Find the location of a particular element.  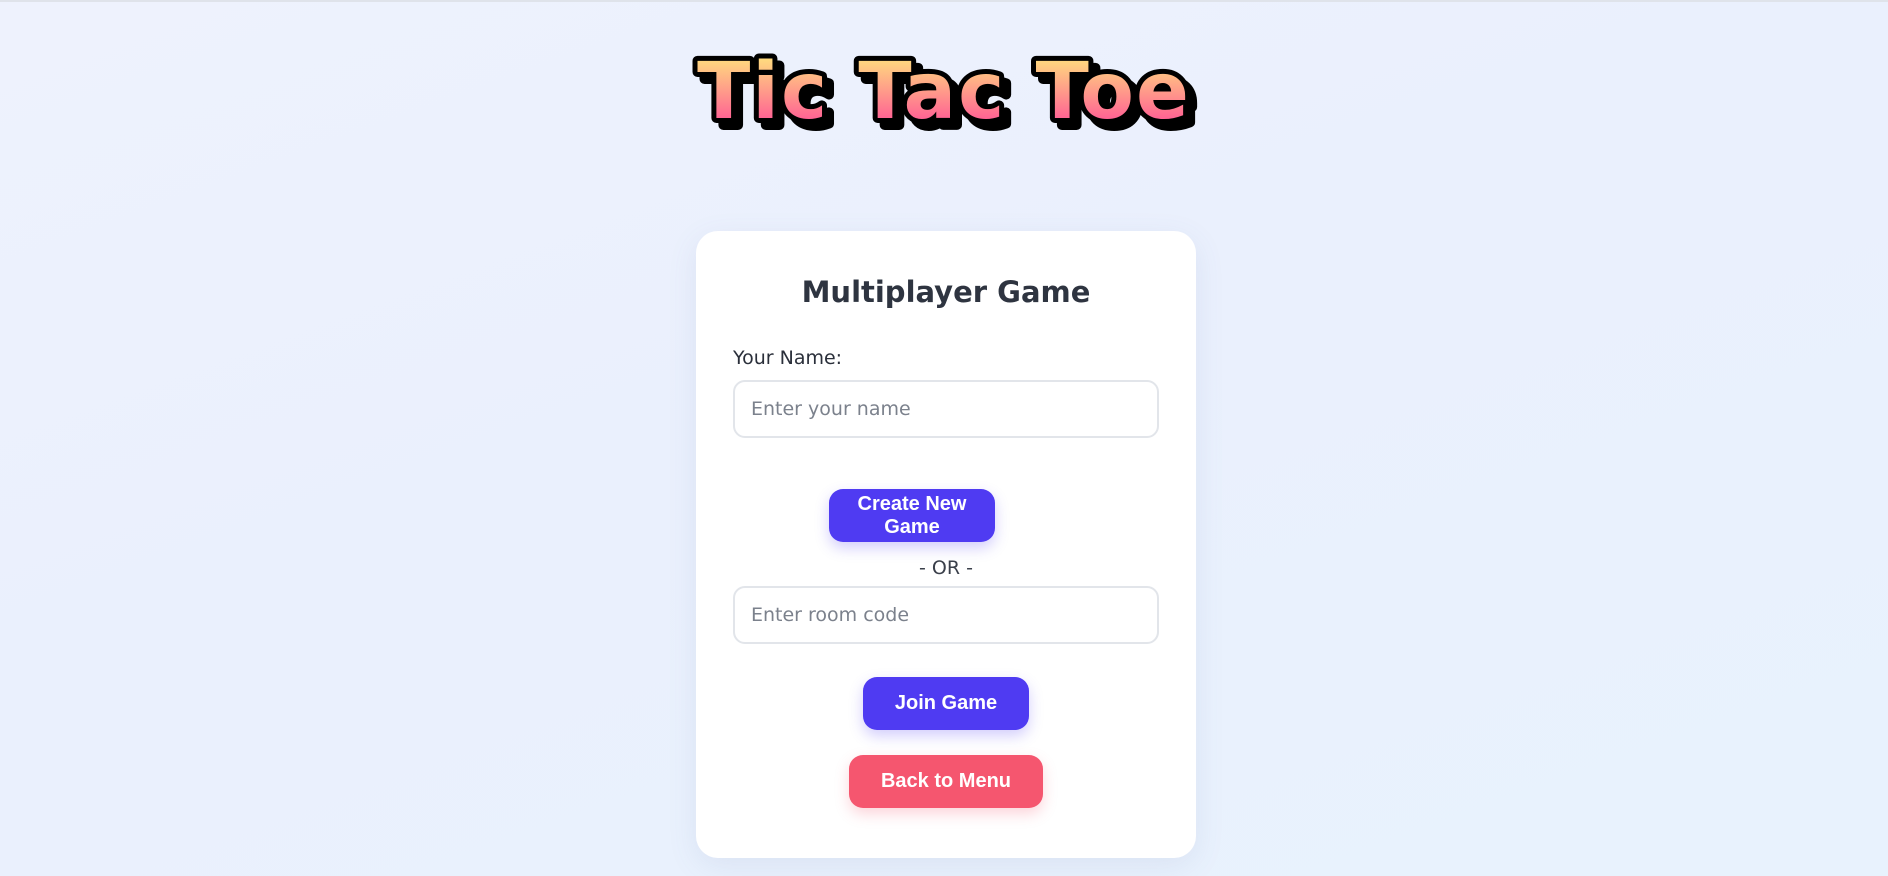

card-title: Multiplayer Game is located at coordinates (946, 292).